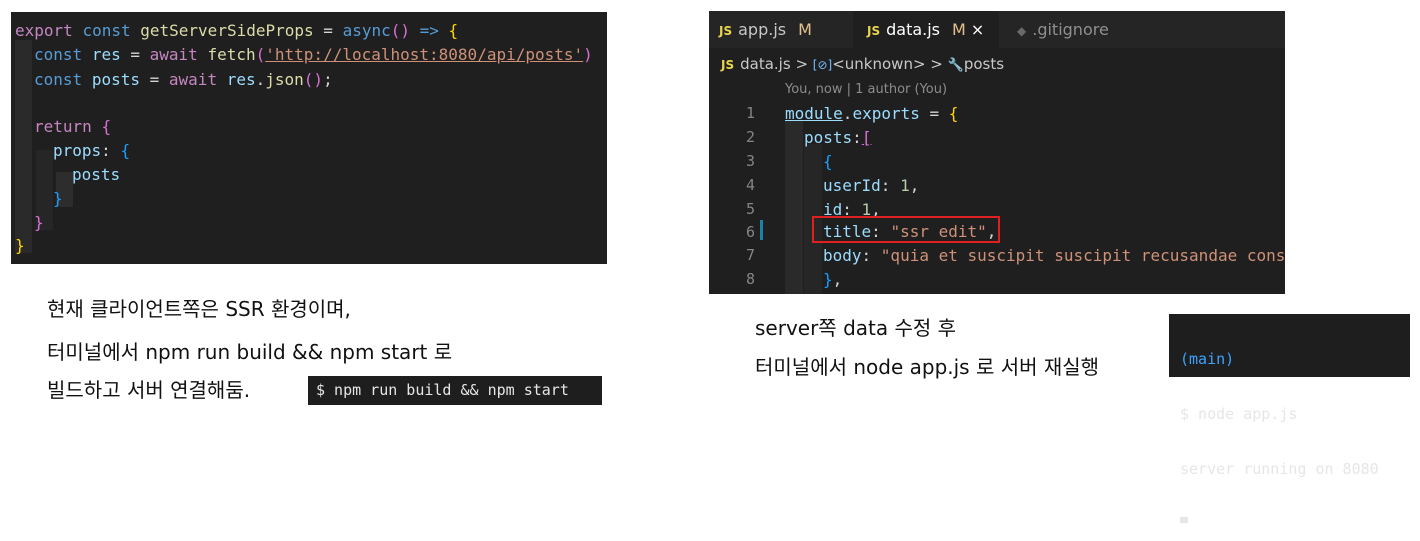 Image resolution: width=1420 pixels, height=541 pixels. Describe the element at coordinates (761, 230) in the screenshot. I see `modified-line-gutter-marker` at that location.